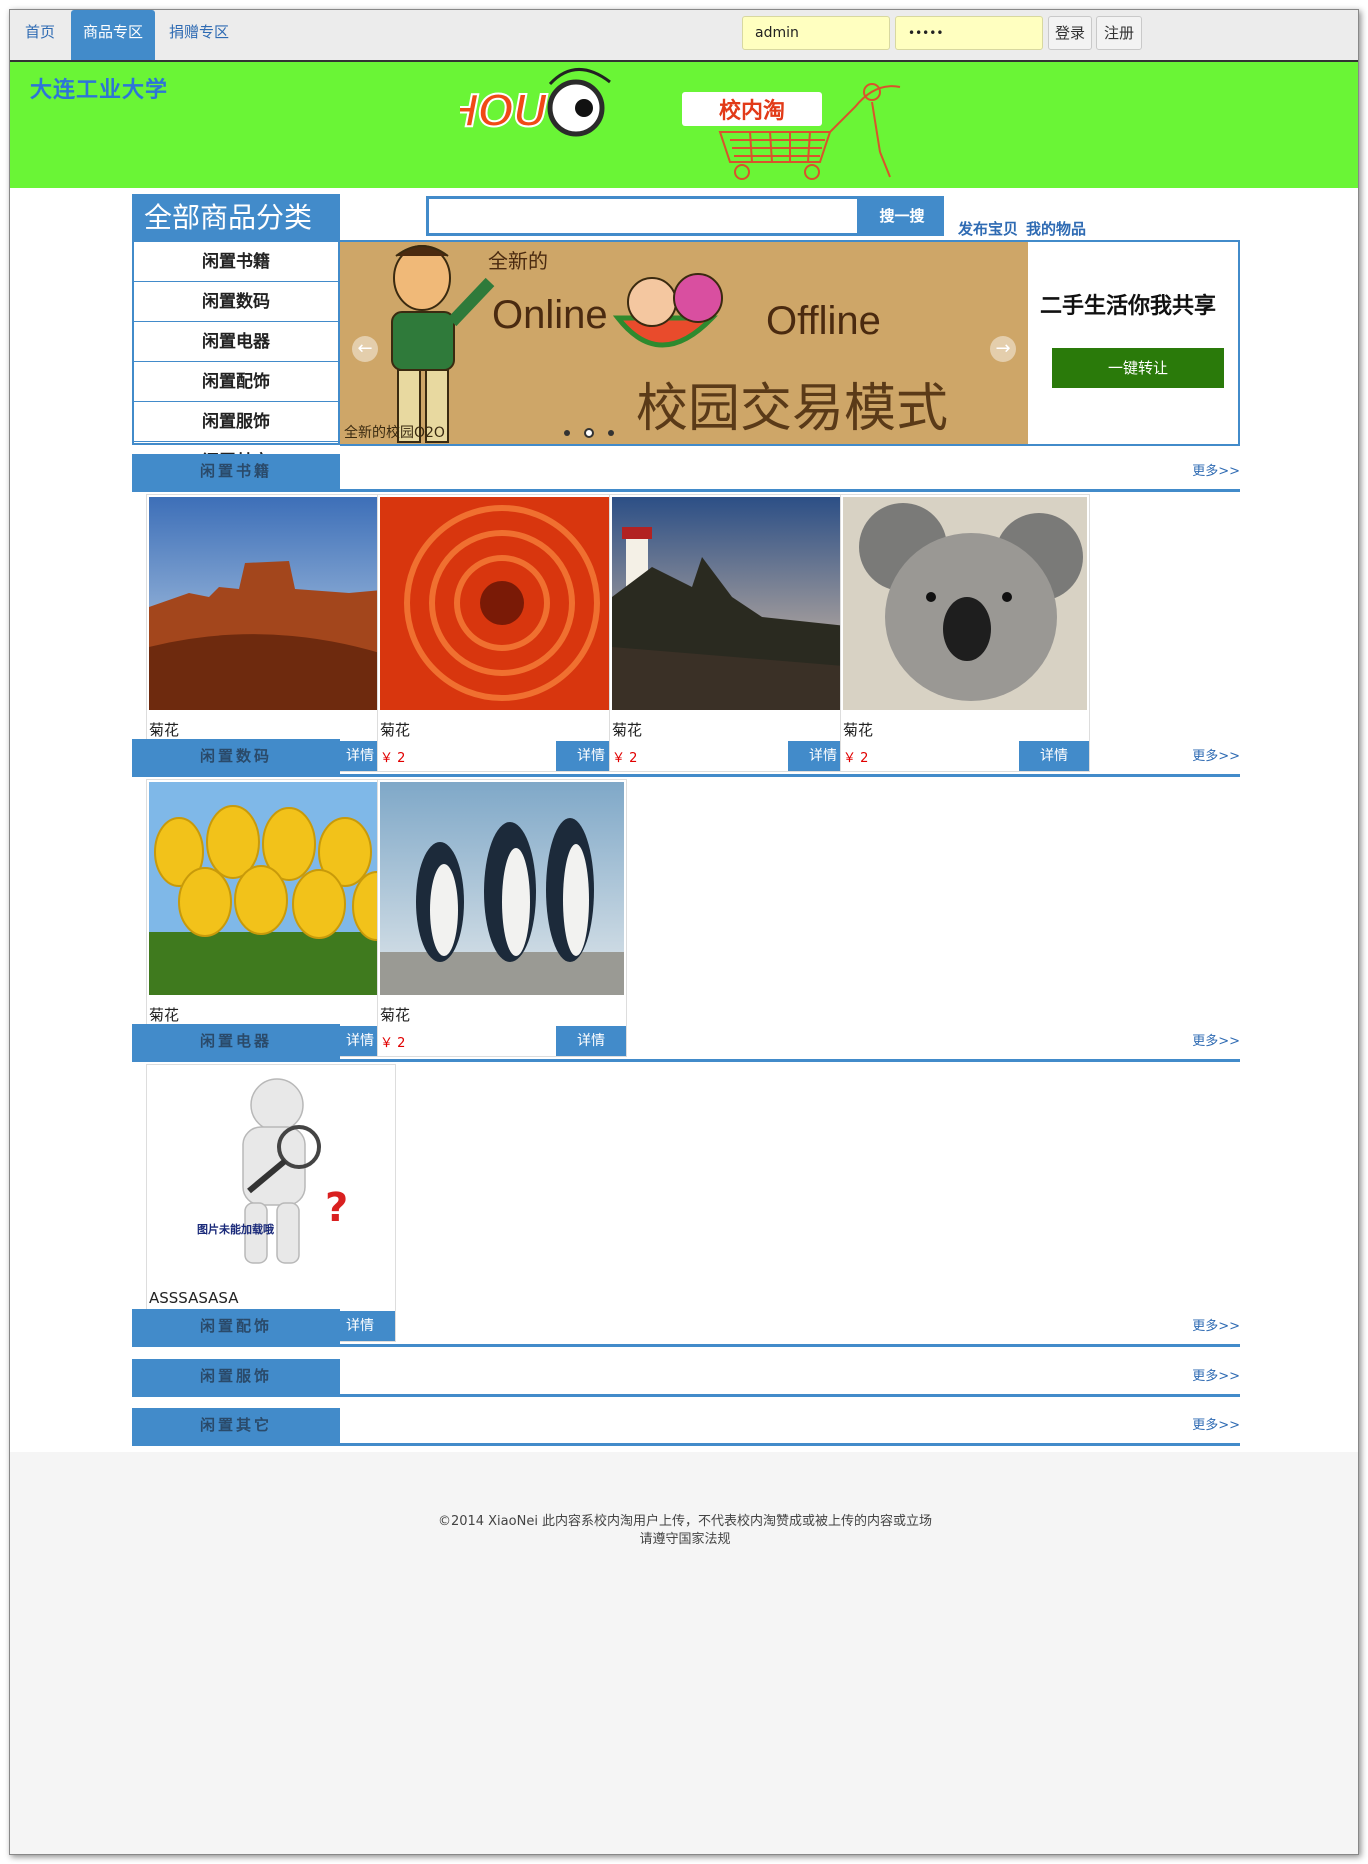 This screenshot has height=1864, width=1368. I want to click on carousel-caption: 全新的校园O2O, so click(394, 433).